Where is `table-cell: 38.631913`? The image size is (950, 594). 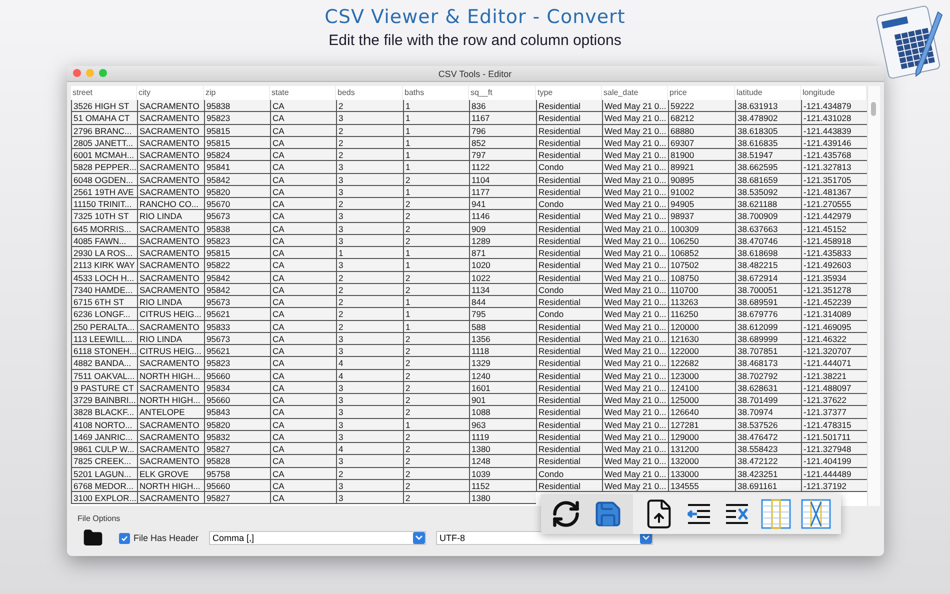
table-cell: 38.631913 is located at coordinates (767, 106).